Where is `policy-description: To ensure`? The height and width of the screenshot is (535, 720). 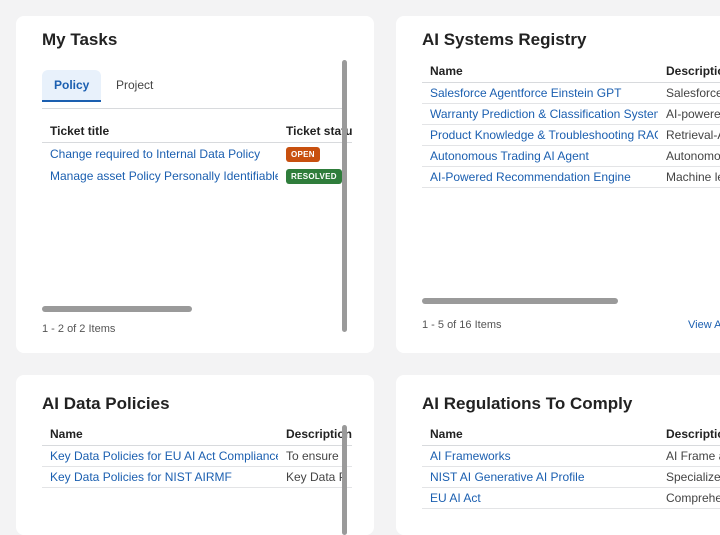 policy-description: To ensure is located at coordinates (315, 456).